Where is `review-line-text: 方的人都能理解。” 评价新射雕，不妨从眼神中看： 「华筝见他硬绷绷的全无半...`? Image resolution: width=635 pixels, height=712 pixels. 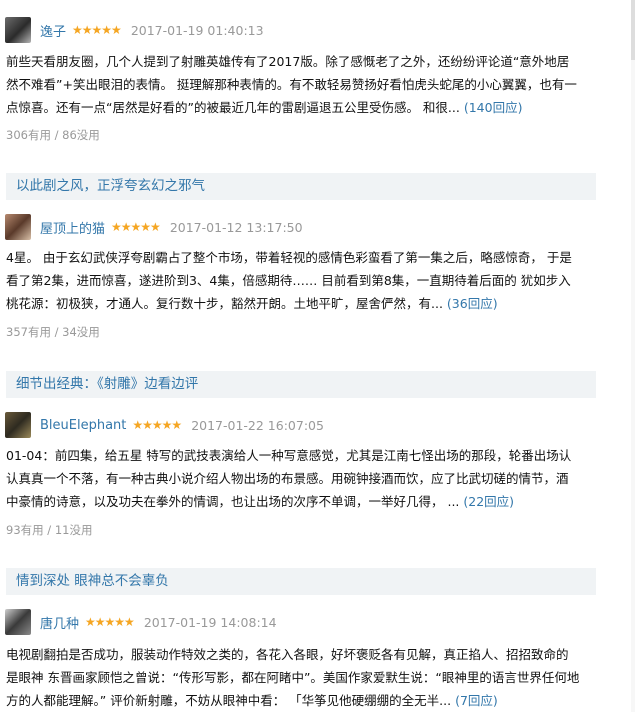
review-line-text: 方的人都能理解。” 评价新射雕，不妨从眼神中看： 「华筝见他硬绷绷的全无半... is located at coordinates (229, 700).